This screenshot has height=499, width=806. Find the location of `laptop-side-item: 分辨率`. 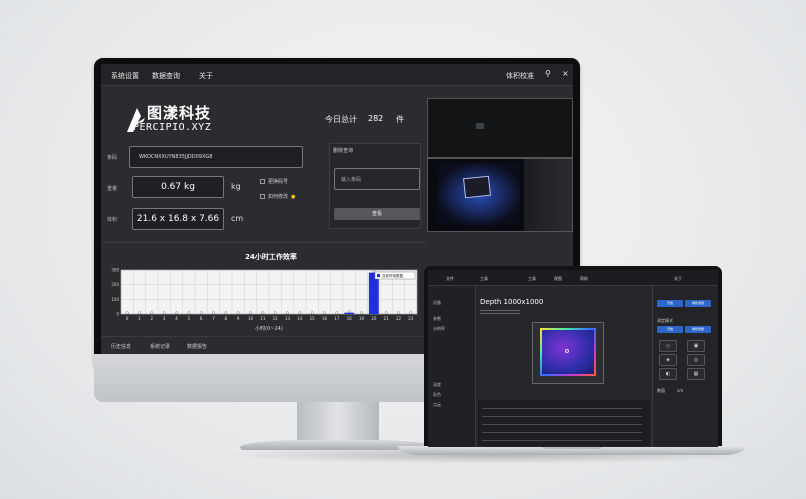

laptop-side-item: 分辨率 is located at coordinates (439, 329).